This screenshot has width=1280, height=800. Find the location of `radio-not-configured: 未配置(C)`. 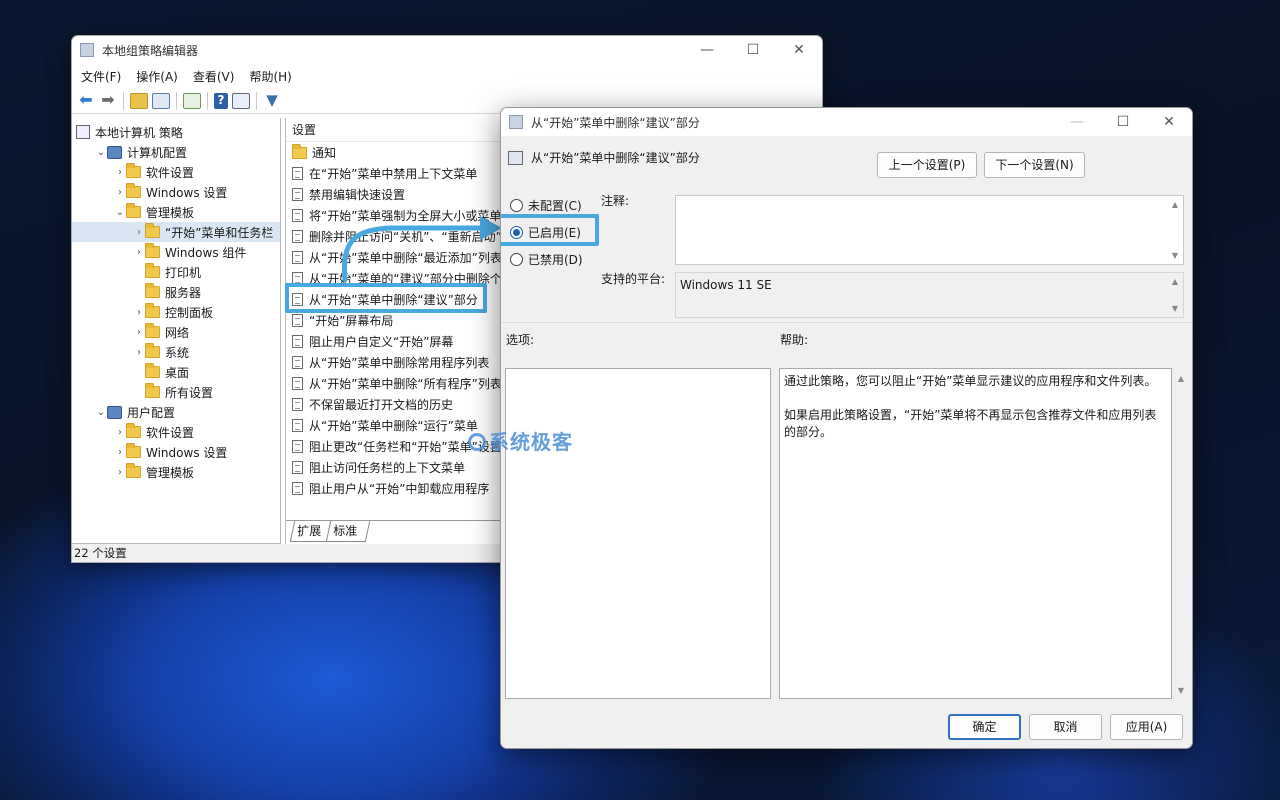

radio-not-configured: 未配置(C) is located at coordinates (546, 205).